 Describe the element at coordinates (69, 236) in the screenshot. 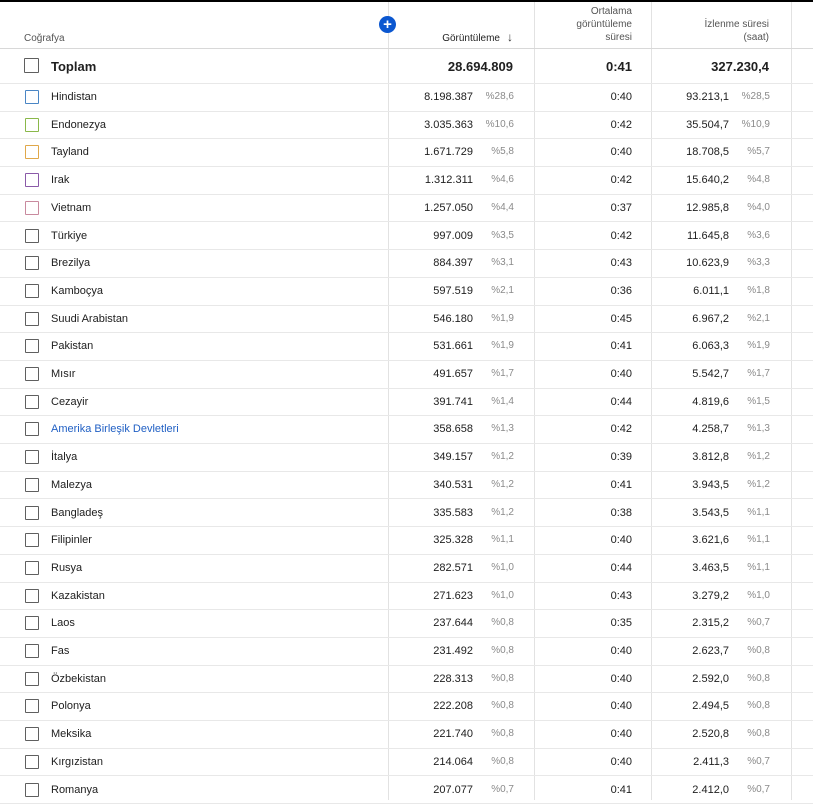

I see `country-name: Türkiye` at that location.